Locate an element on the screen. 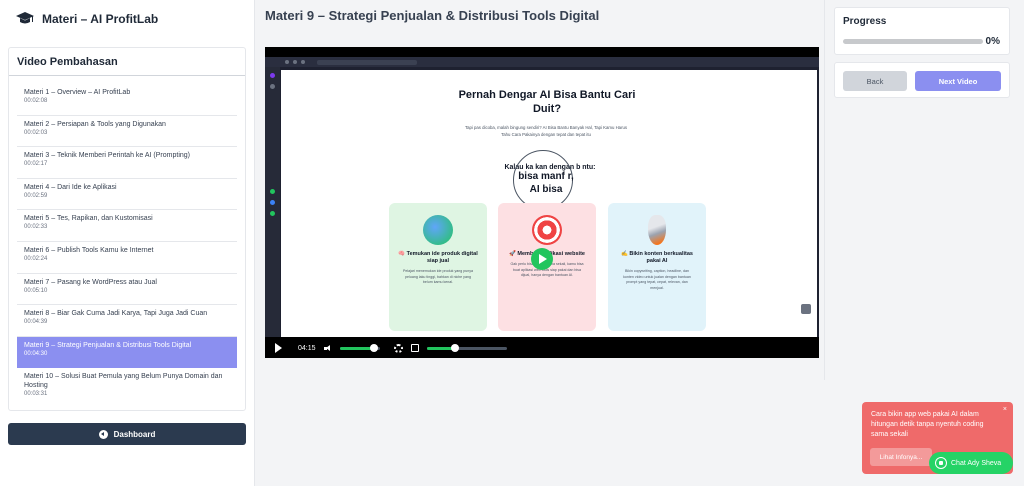 This screenshot has height=486, width=1024. lesson-title: Materi 5 – Tes, Rapikan, dan Kustomisasi is located at coordinates (88, 219).